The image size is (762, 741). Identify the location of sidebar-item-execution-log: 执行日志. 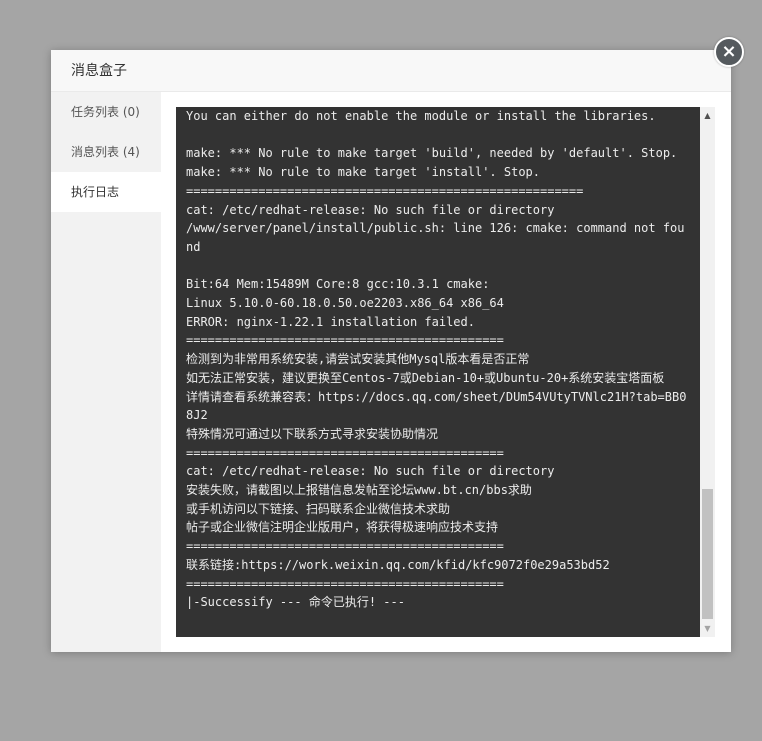
(106, 192).